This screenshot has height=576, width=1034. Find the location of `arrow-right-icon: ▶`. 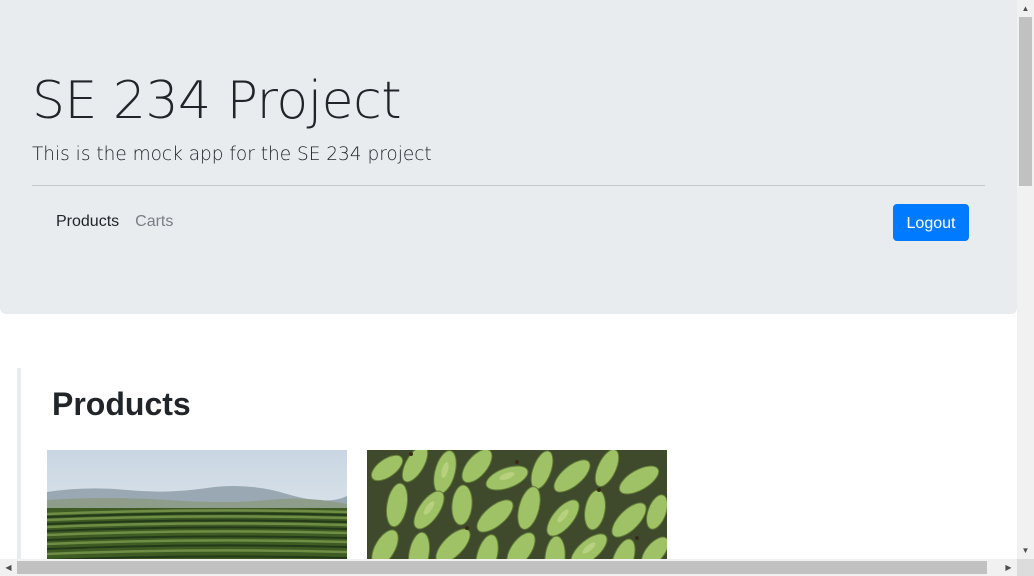

arrow-right-icon: ▶ is located at coordinates (1008, 567).